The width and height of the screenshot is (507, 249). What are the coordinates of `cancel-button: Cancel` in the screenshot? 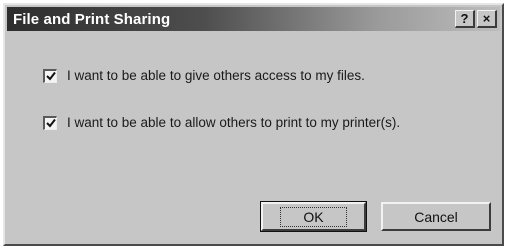 It's located at (436, 216).